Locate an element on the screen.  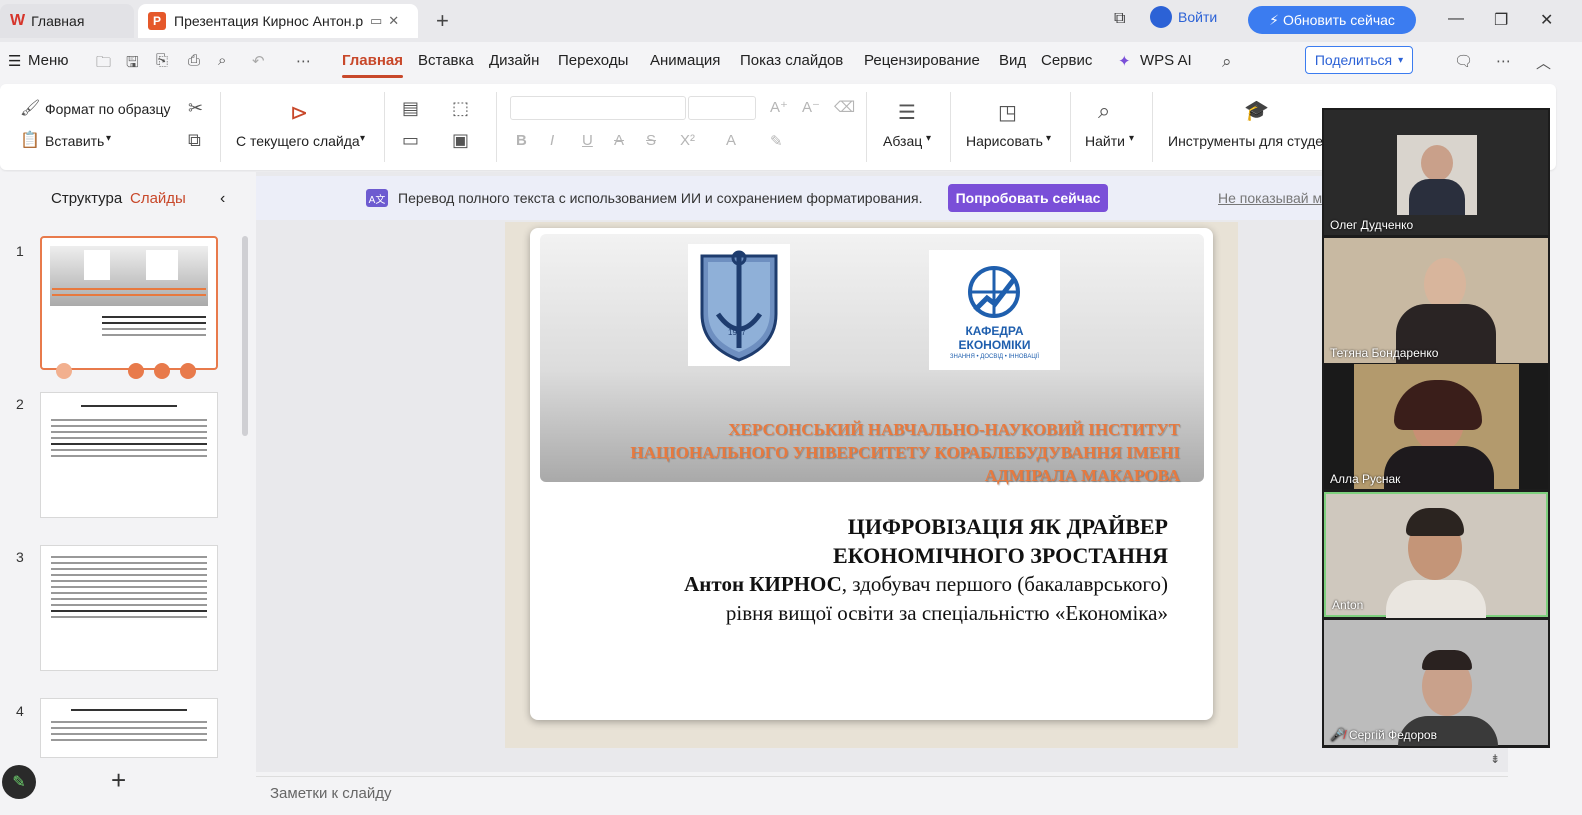
menu-item-insert: Вставка is located at coordinates (446, 60).